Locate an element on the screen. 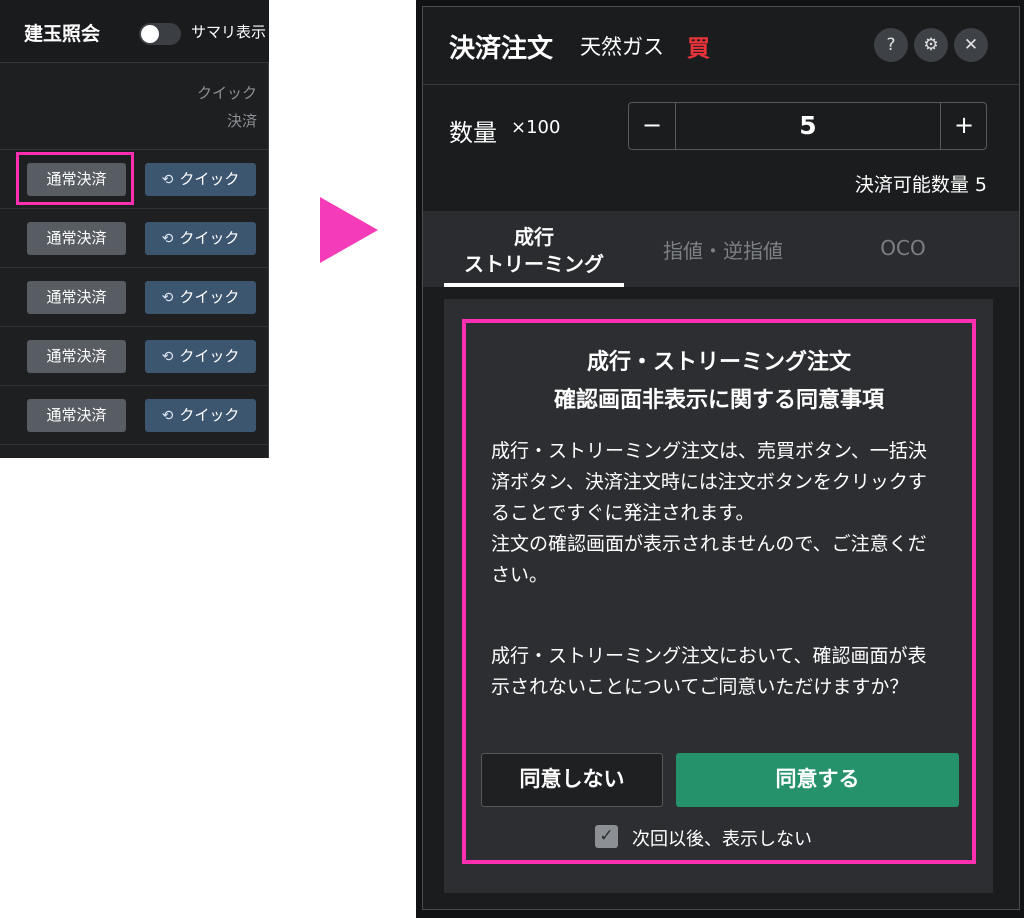  decrement-button: − is located at coordinates (652, 126).